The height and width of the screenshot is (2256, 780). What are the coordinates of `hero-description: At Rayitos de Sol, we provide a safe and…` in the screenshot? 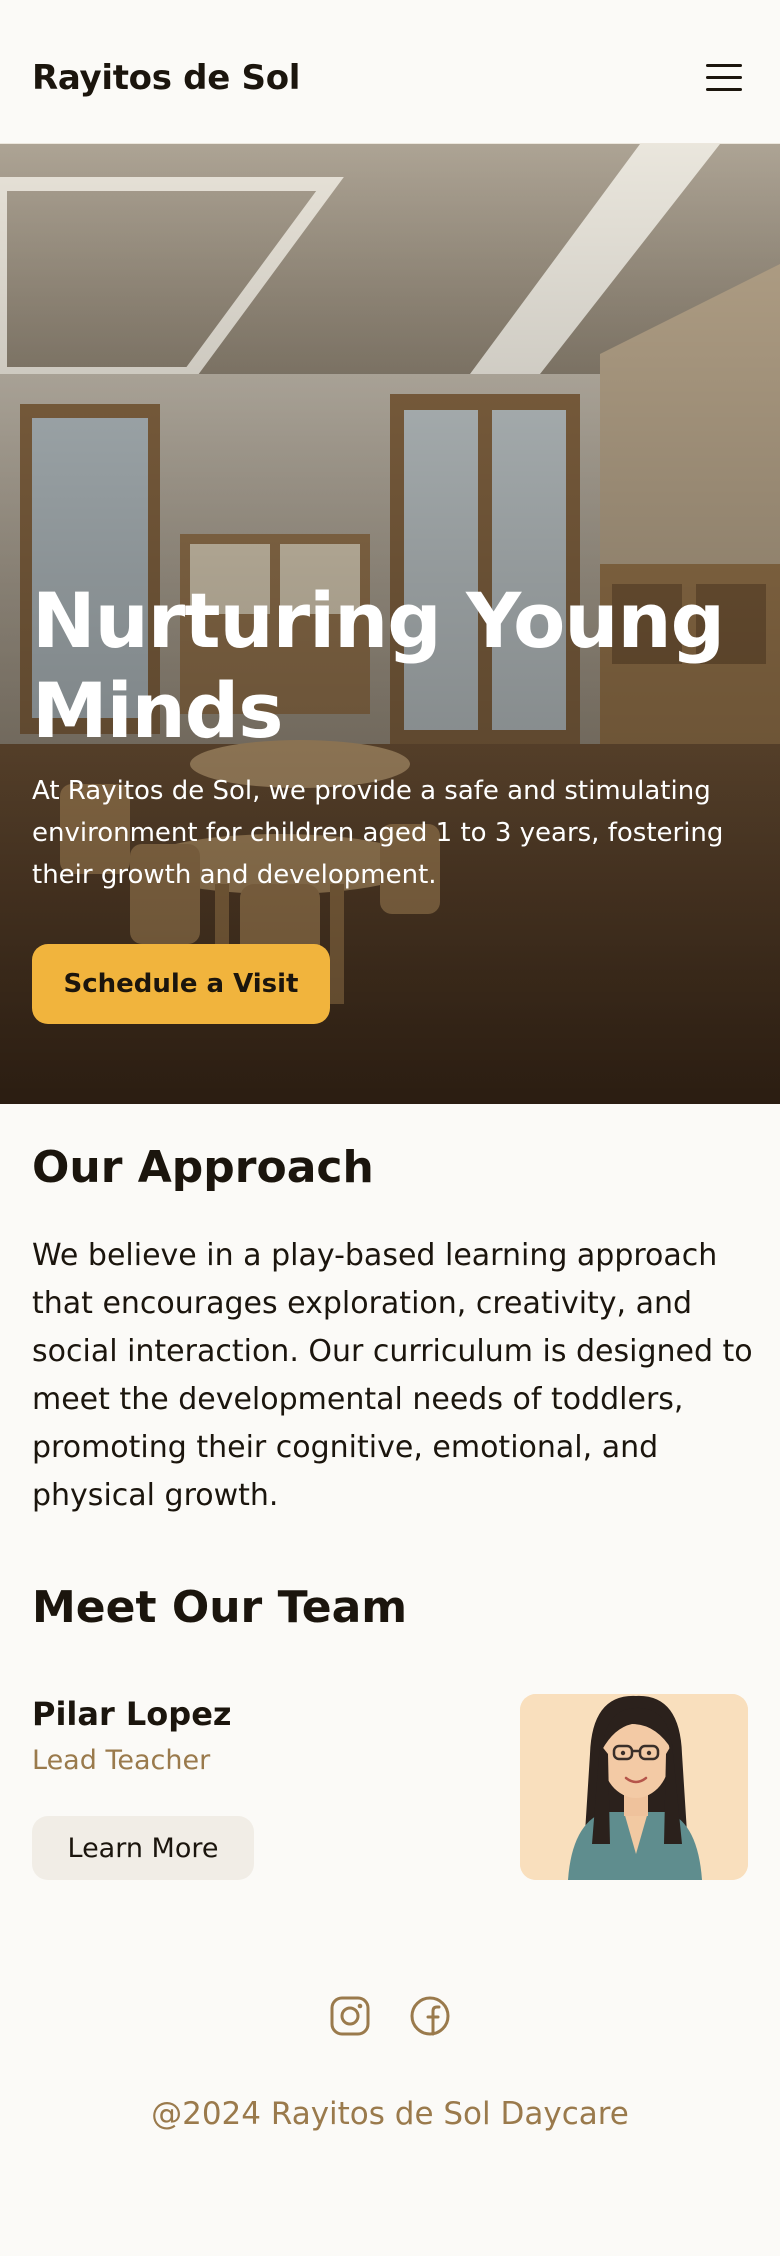 It's located at (378, 833).